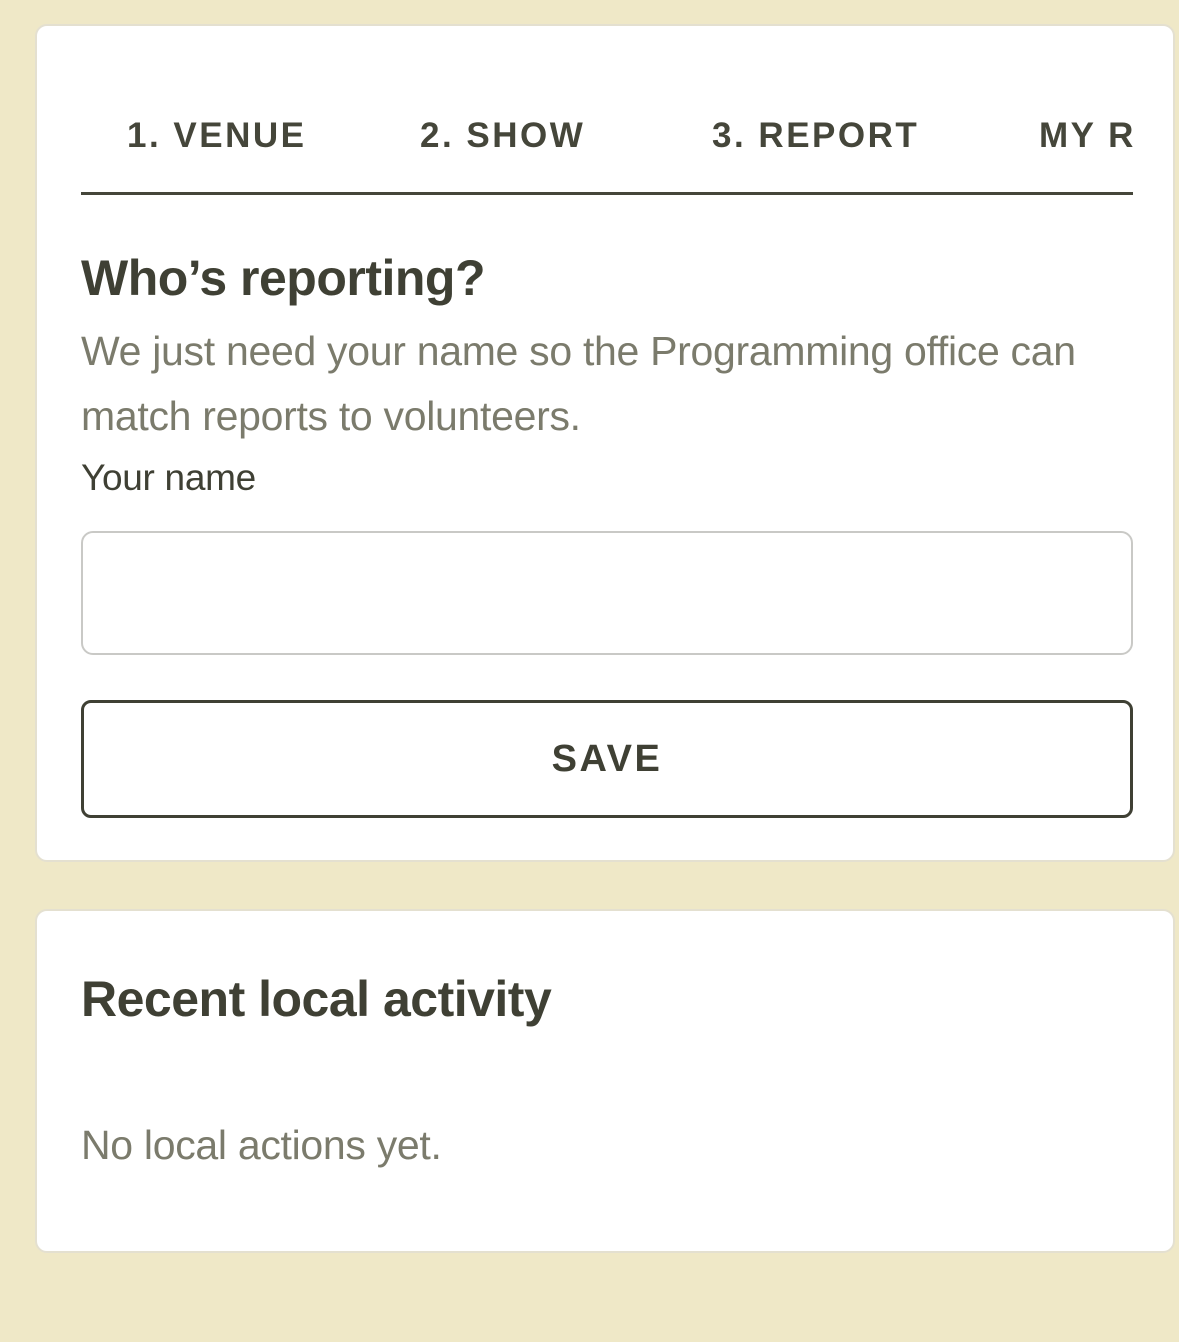  I want to click on tab-report: 3. REPORT, so click(815, 136).